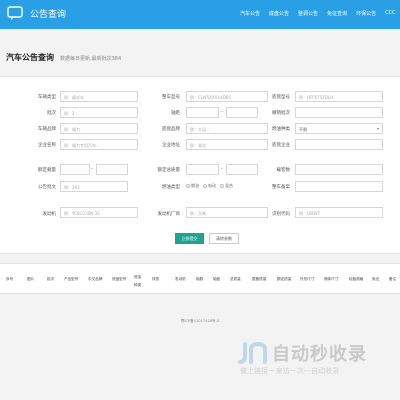  I want to click on watermark-subtitle: 做上链接---来访一次---自动收录, so click(290, 371).